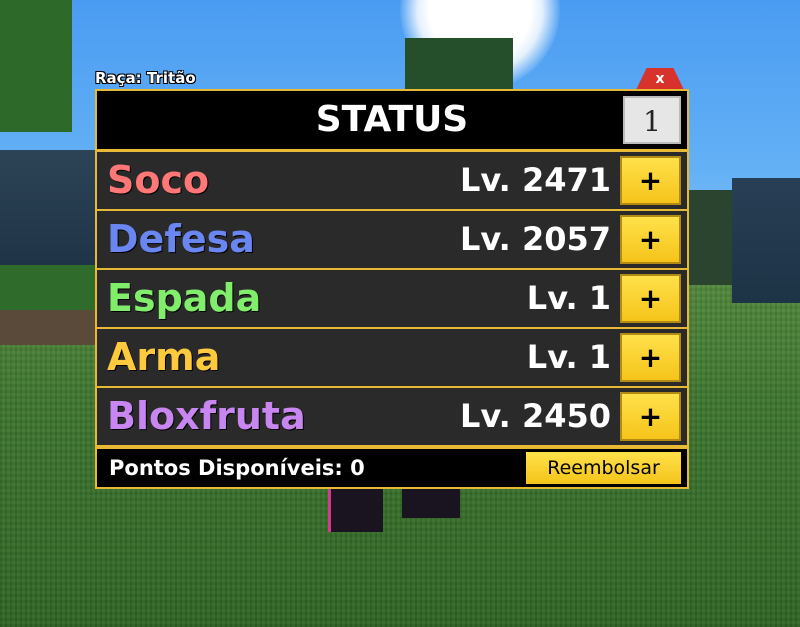  What do you see at coordinates (36, 66) in the screenshot?
I see `tree-foliage-left` at bounding box center [36, 66].